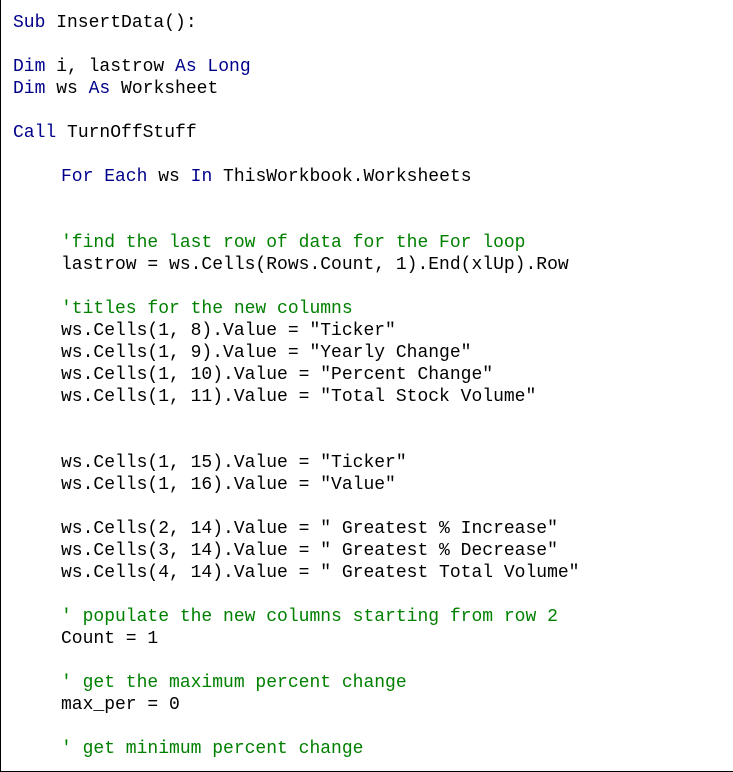 This screenshot has height=772, width=733. What do you see at coordinates (234, 463) in the screenshot?
I see `code-line: ws.Cells(1, 15).Value = "Ticker"` at bounding box center [234, 463].